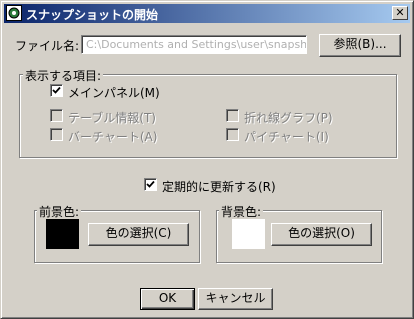  What do you see at coordinates (286, 136) in the screenshot?
I see `pie-chart-label: パイチャート(I)` at bounding box center [286, 136].